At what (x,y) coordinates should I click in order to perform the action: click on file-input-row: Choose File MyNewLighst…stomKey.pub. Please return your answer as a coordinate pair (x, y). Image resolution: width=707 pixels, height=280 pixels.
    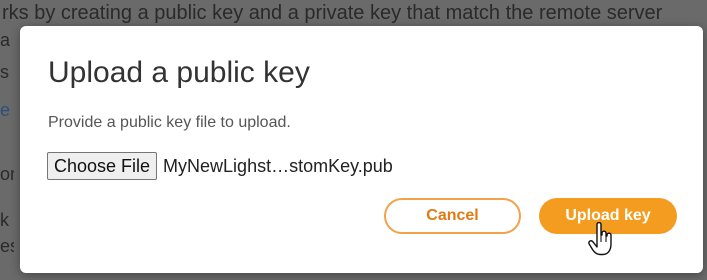
    Looking at the image, I should click on (220, 166).